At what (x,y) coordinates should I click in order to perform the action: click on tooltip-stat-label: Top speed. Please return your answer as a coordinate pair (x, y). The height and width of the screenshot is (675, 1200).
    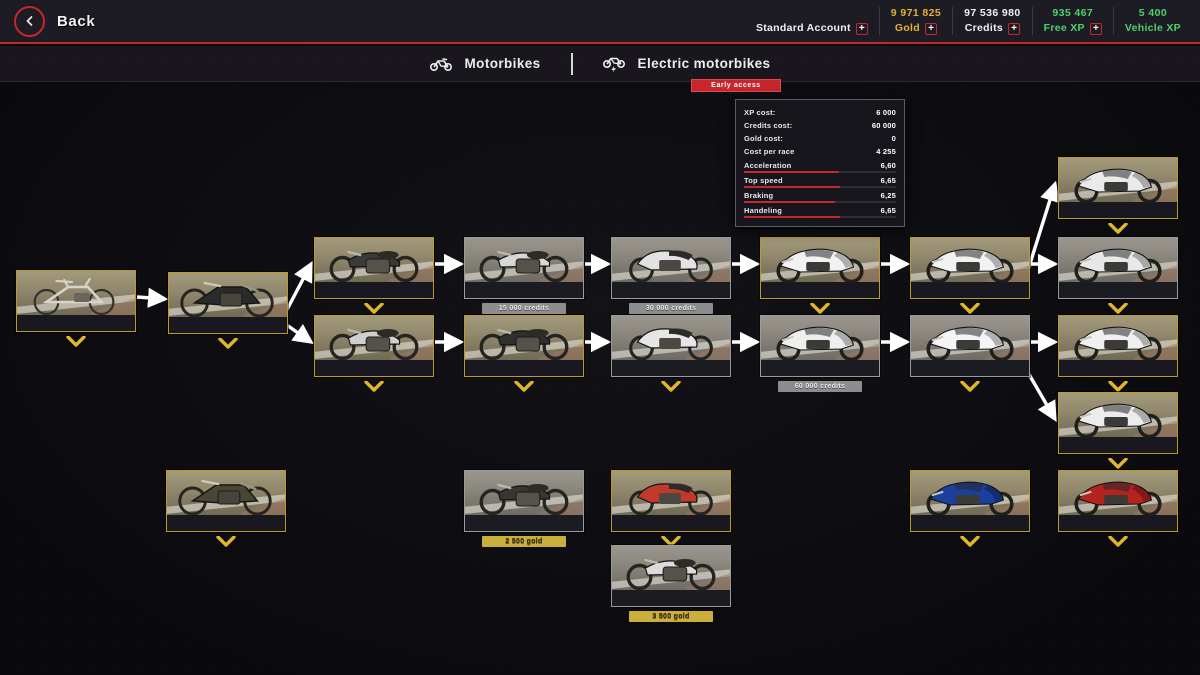
    Looking at the image, I should click on (763, 180).